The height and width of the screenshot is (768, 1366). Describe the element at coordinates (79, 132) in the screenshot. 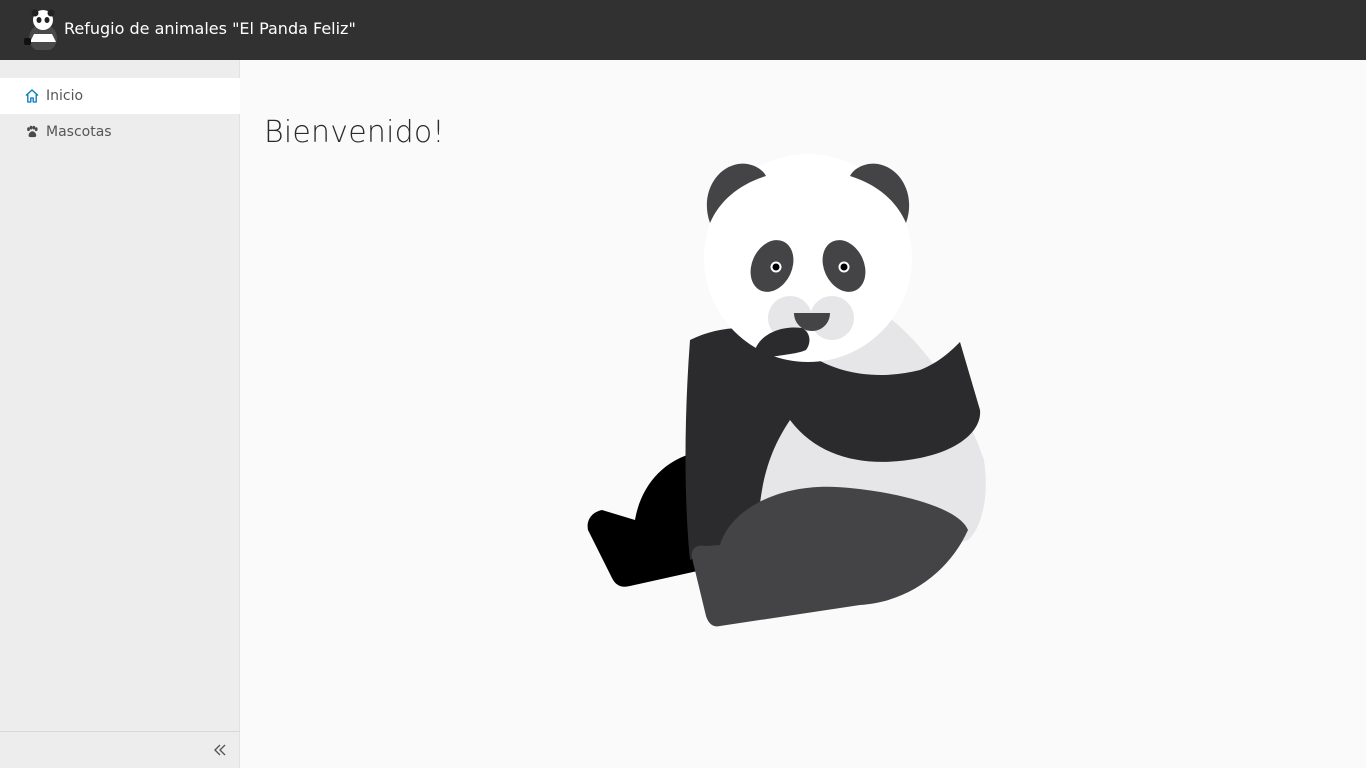

I see `sidebar-item-label: Mascotas` at that location.